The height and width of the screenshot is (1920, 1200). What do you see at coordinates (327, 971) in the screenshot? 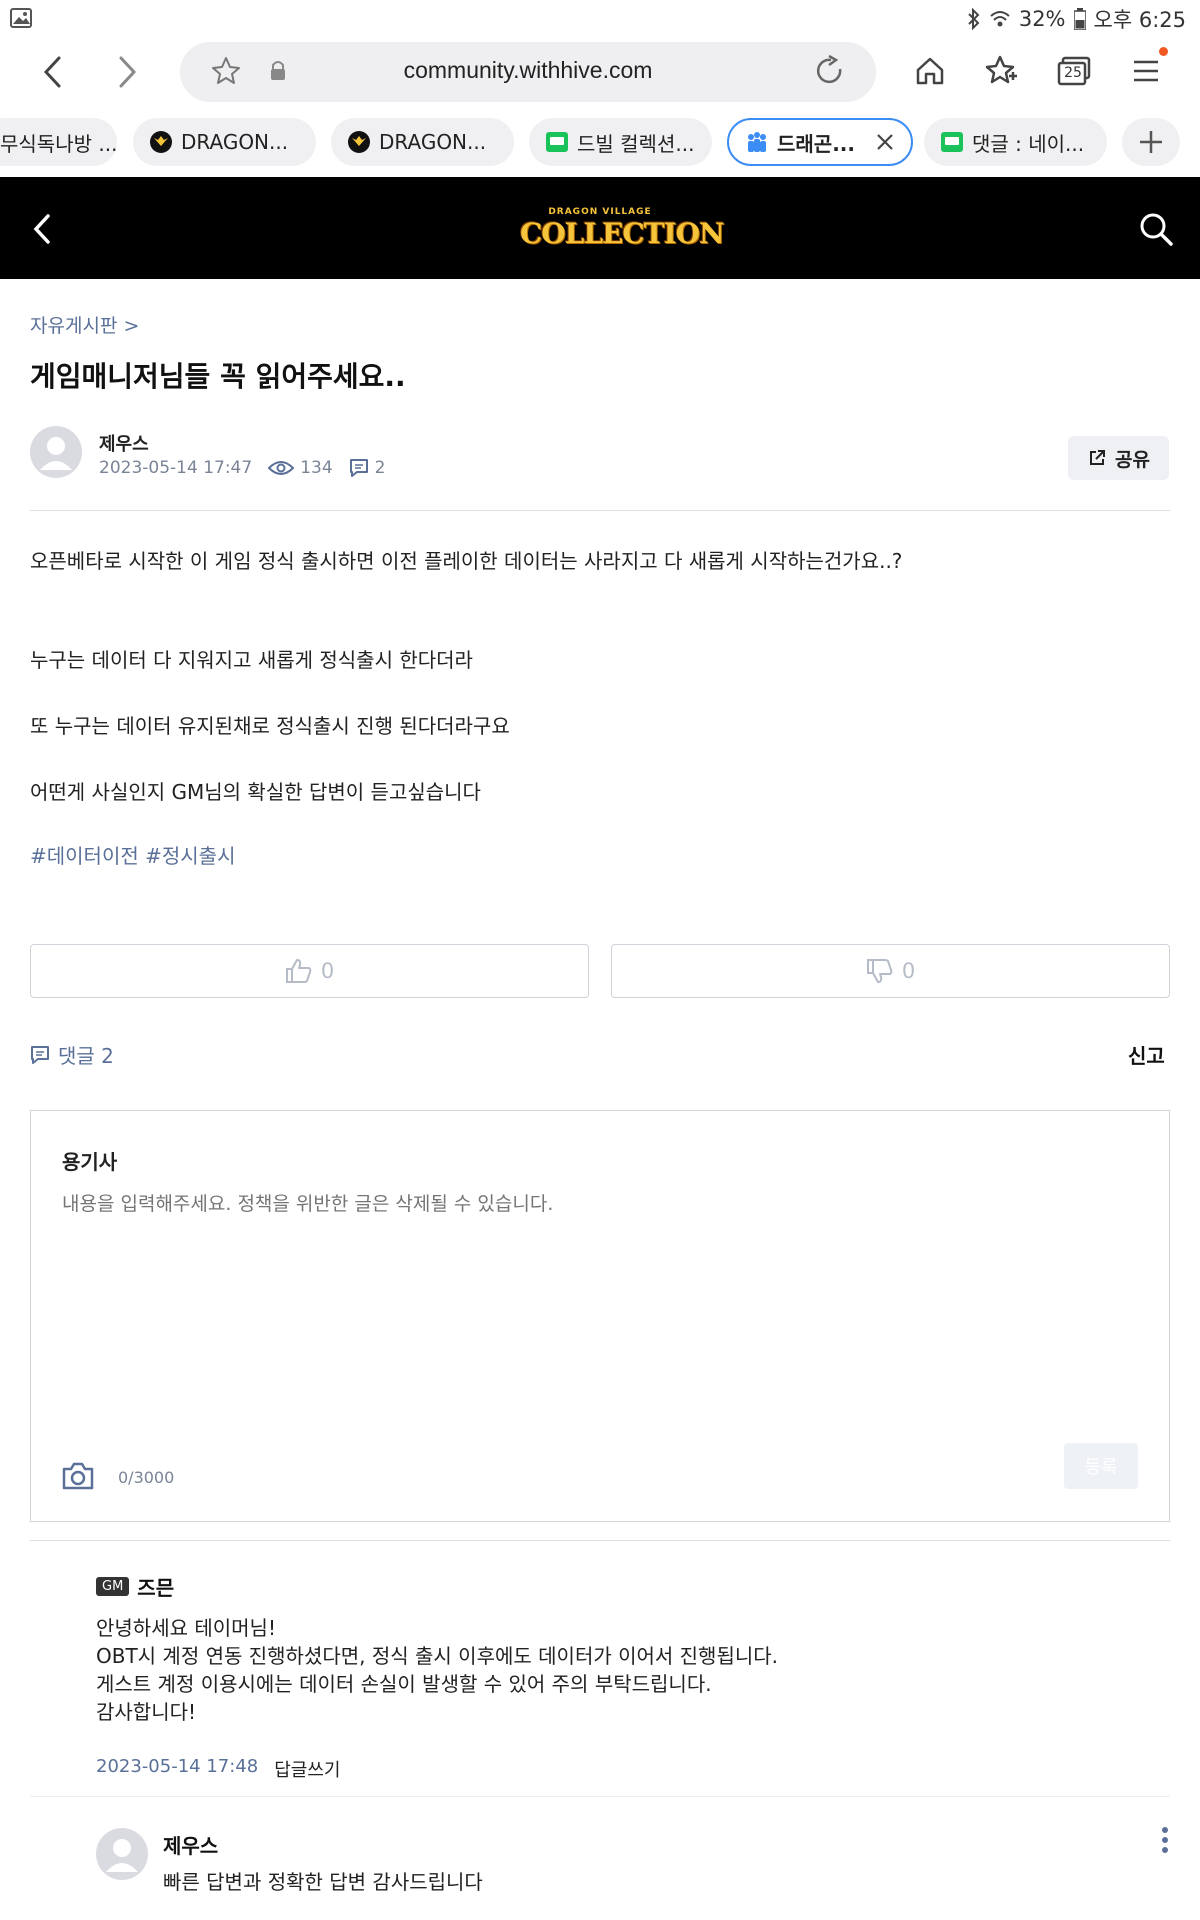
I see `like-count: 0` at bounding box center [327, 971].